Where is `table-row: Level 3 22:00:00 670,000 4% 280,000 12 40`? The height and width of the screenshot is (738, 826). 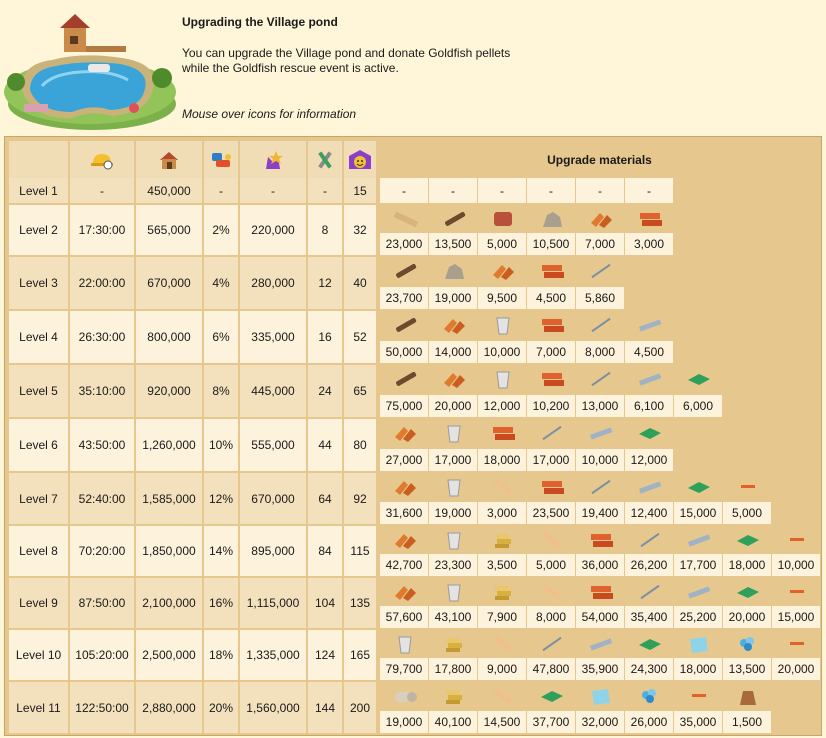 table-row: Level 3 22:00:00 670,000 4% 280,000 12 40 is located at coordinates (192, 283).